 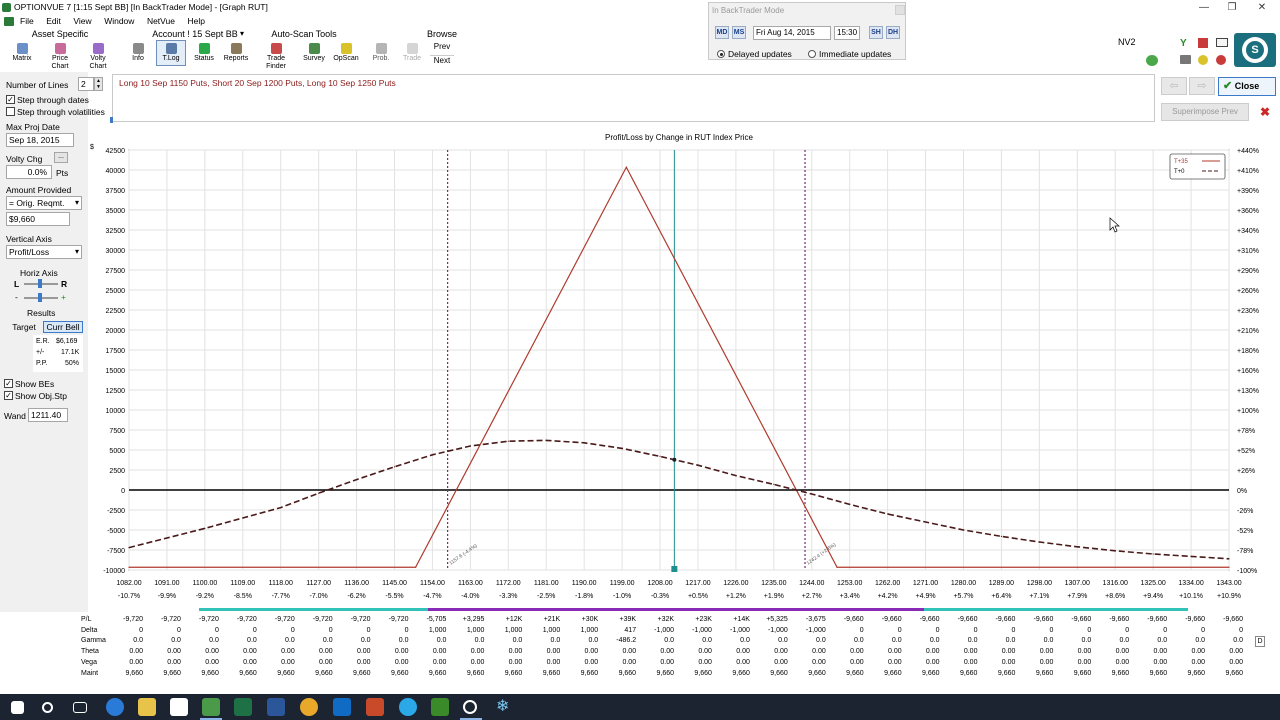 What do you see at coordinates (1205, 112) in the screenshot?
I see `superimpose-prev-button: Superimpose Prev` at bounding box center [1205, 112].